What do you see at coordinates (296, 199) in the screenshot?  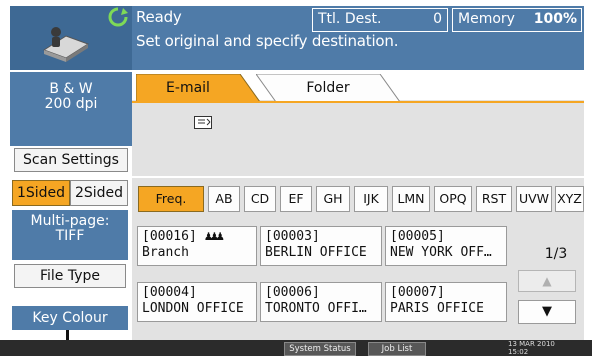 I see `index-tab-ef: EF` at bounding box center [296, 199].